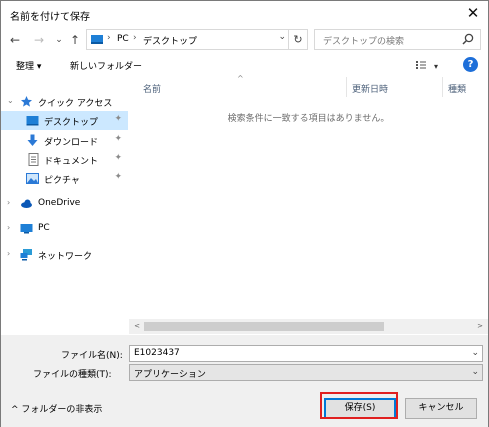 The image size is (489, 427). Describe the element at coordinates (475, 372) in the screenshot. I see `filetype-dropdown-icon: ⌄` at that location.